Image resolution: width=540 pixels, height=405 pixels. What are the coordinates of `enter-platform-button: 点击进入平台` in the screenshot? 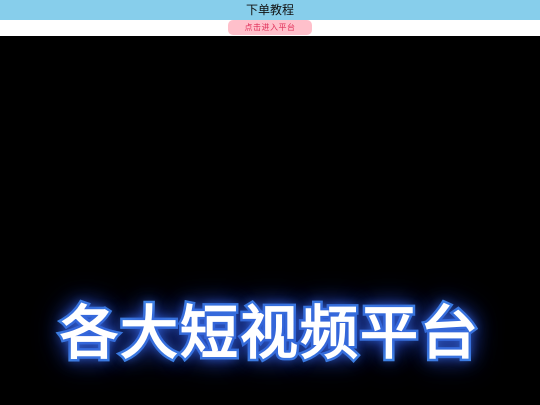 It's located at (270, 27).